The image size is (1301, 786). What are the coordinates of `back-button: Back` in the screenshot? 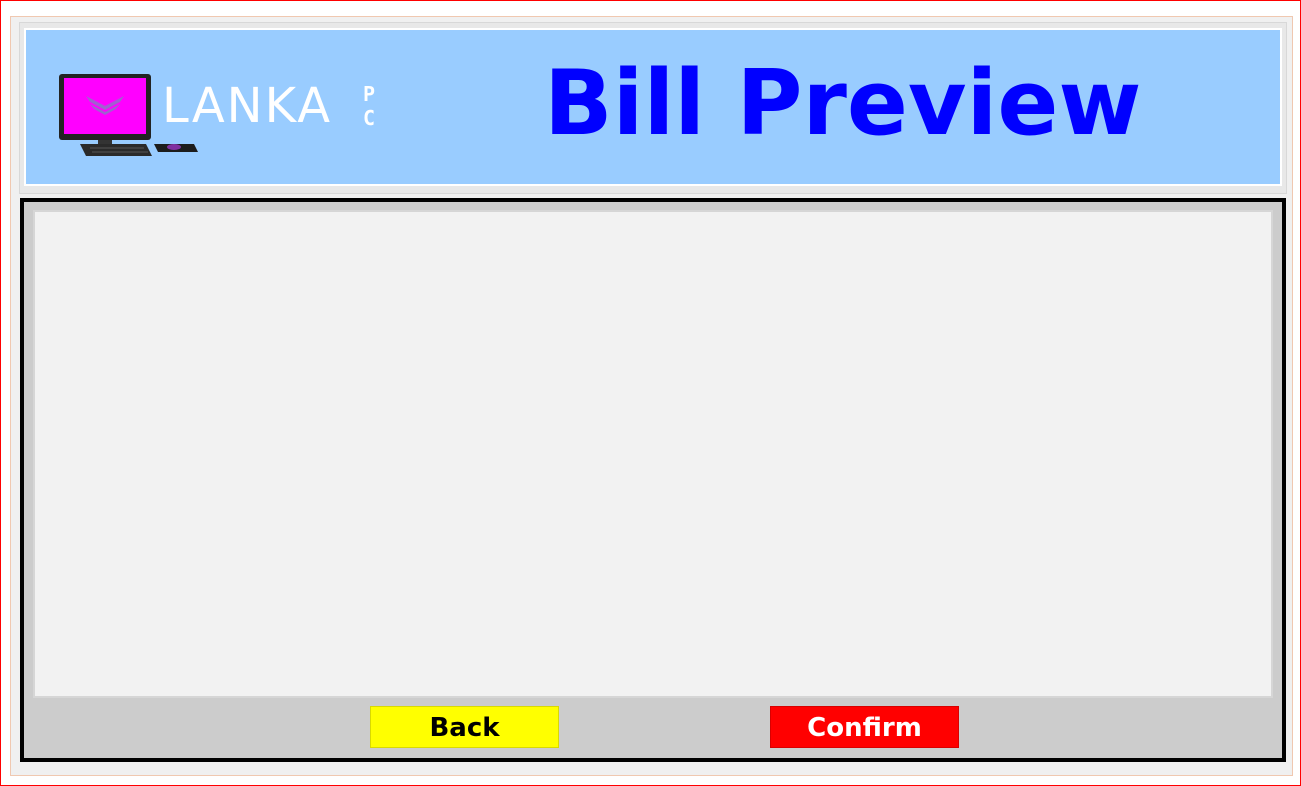 It's located at (464, 727).